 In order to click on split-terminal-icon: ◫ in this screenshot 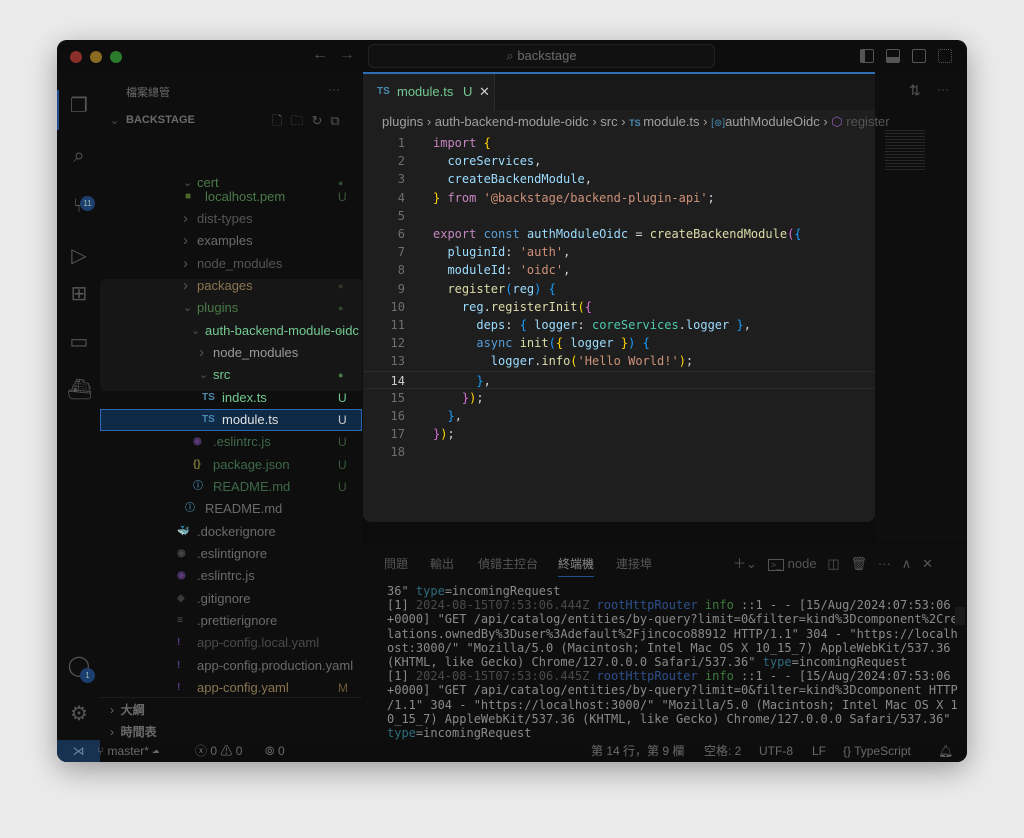, I will do `click(833, 563)`.